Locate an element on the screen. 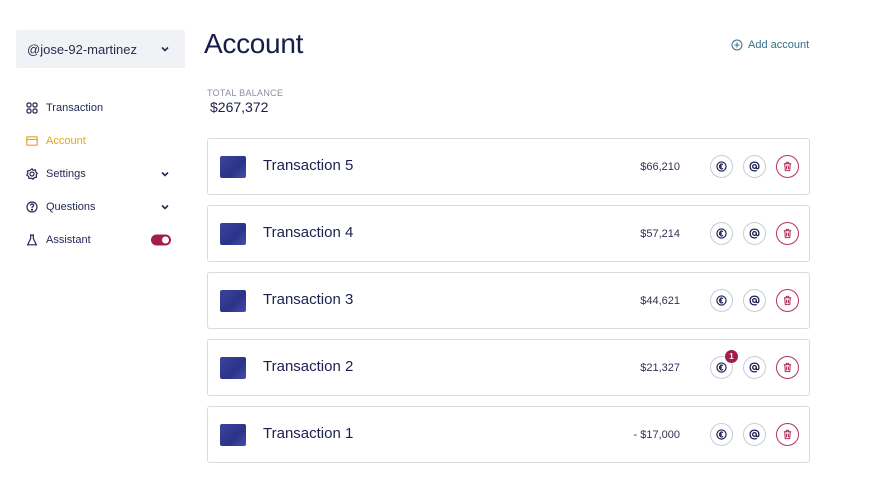  transaction-amount: $21,327 is located at coordinates (660, 368).